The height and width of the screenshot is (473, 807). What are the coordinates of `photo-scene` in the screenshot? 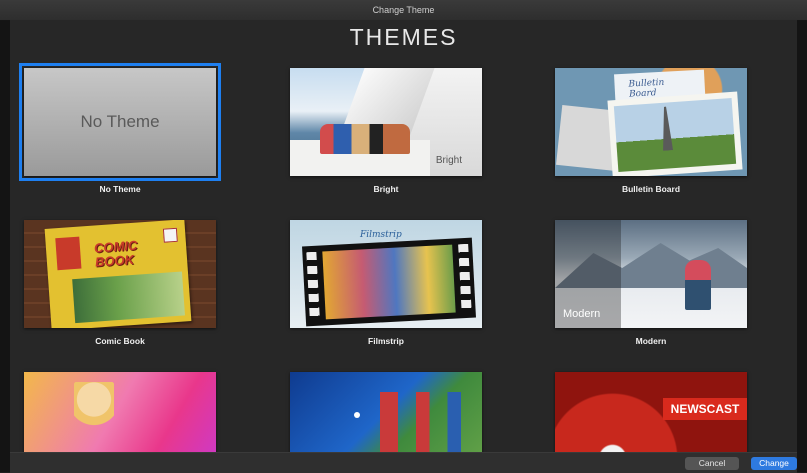 It's located at (675, 135).